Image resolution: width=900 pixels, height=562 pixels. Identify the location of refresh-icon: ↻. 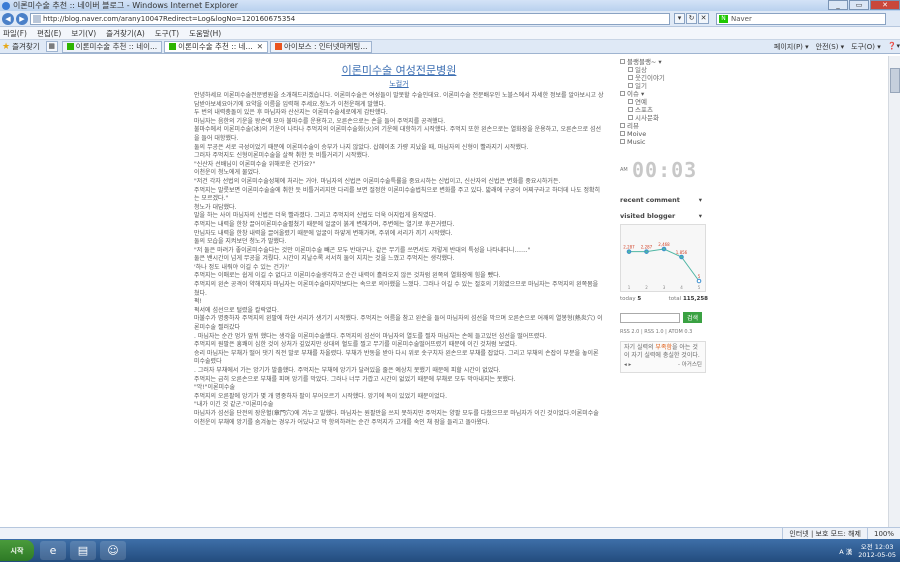
(691, 18).